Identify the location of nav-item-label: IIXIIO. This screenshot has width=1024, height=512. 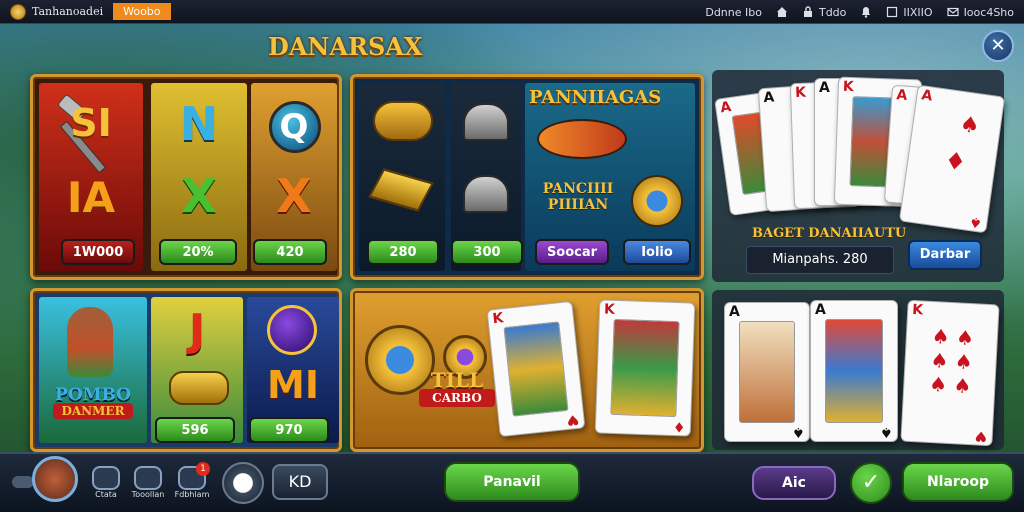
(918, 12).